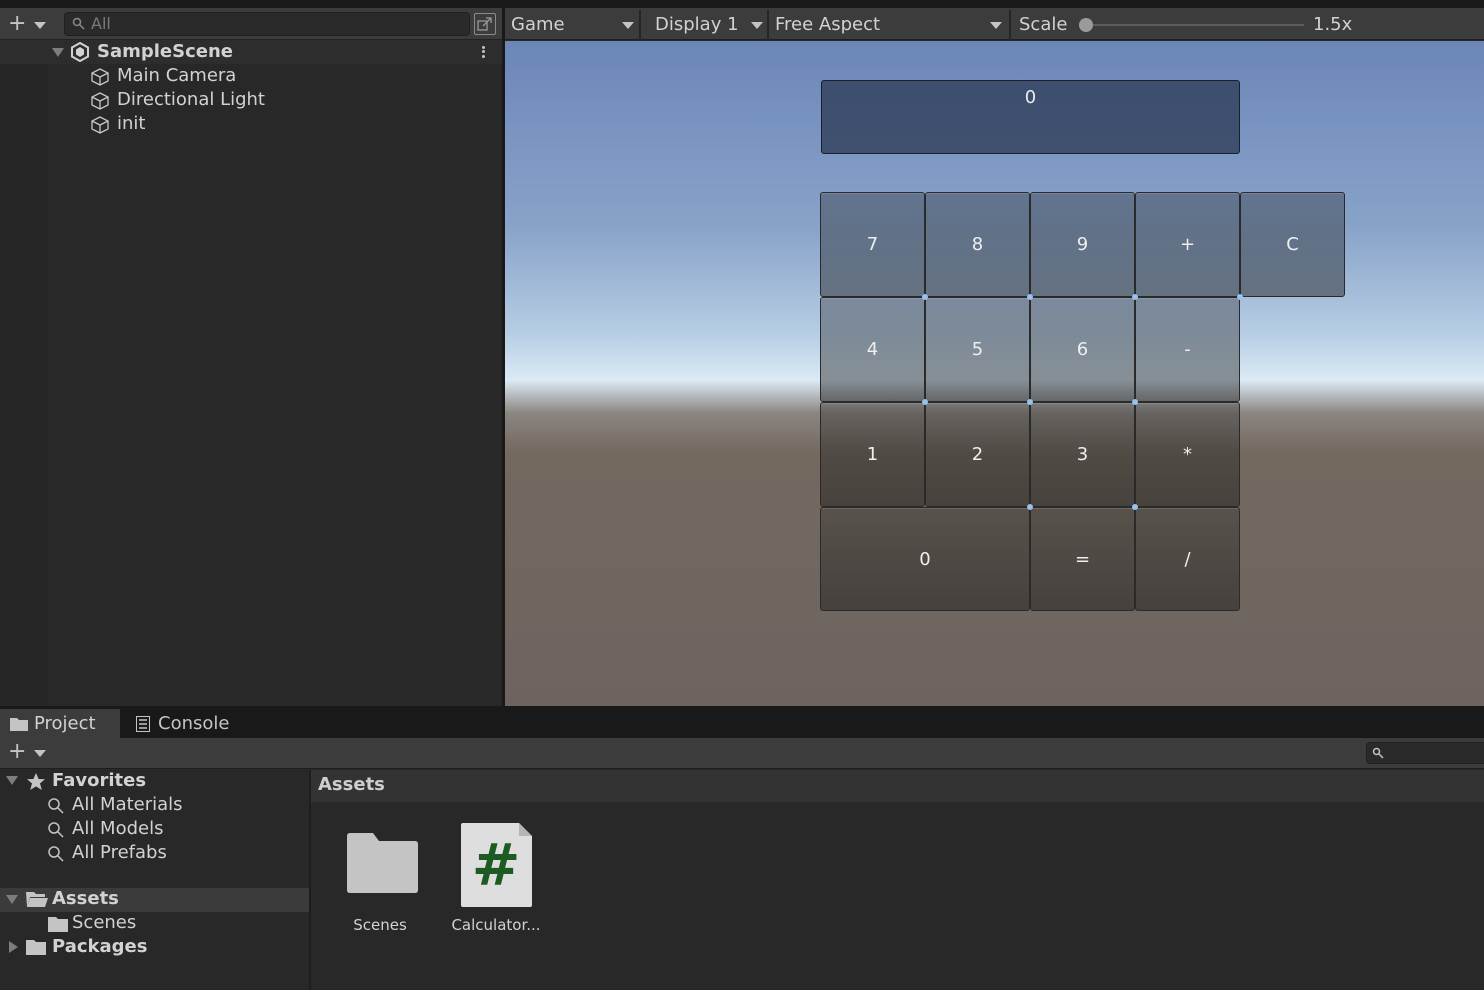 The height and width of the screenshot is (990, 1484). Describe the element at coordinates (290, 101) in the screenshot. I see `hierarchy-item-directional-light: Directional Light` at that location.